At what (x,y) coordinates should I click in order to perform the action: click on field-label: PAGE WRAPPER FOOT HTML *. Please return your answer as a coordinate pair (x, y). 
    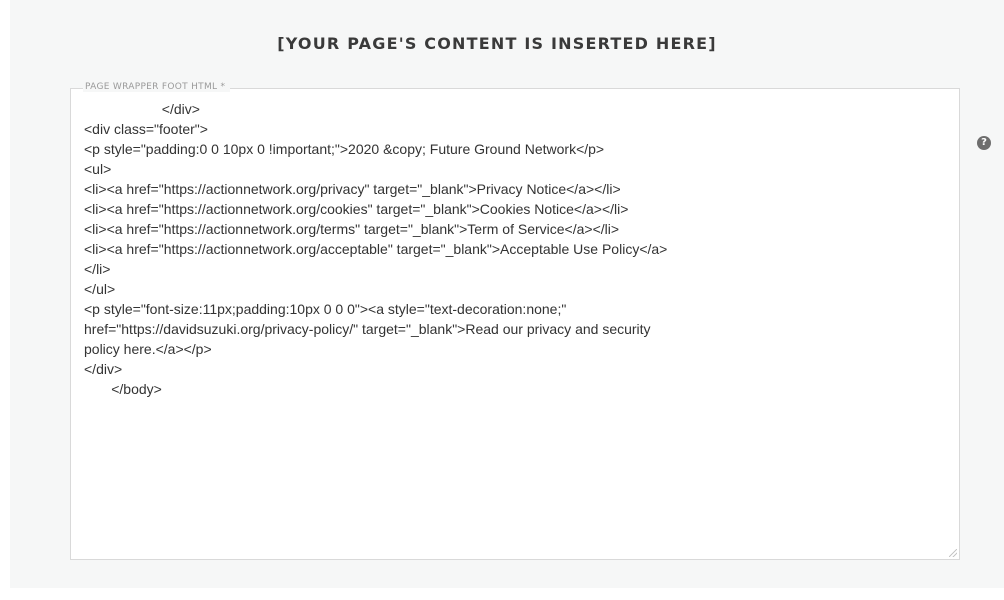
    Looking at the image, I should click on (157, 87).